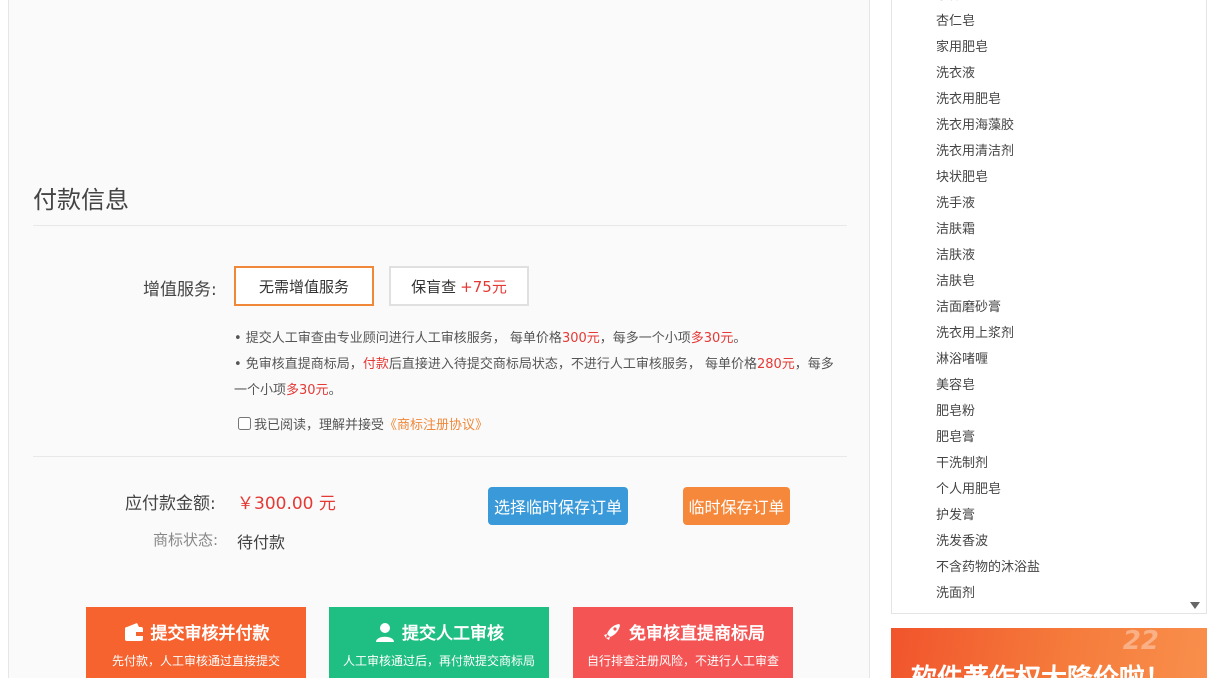 This screenshot has width=1210, height=678. I want to click on agree-checkbox, so click(244, 423).